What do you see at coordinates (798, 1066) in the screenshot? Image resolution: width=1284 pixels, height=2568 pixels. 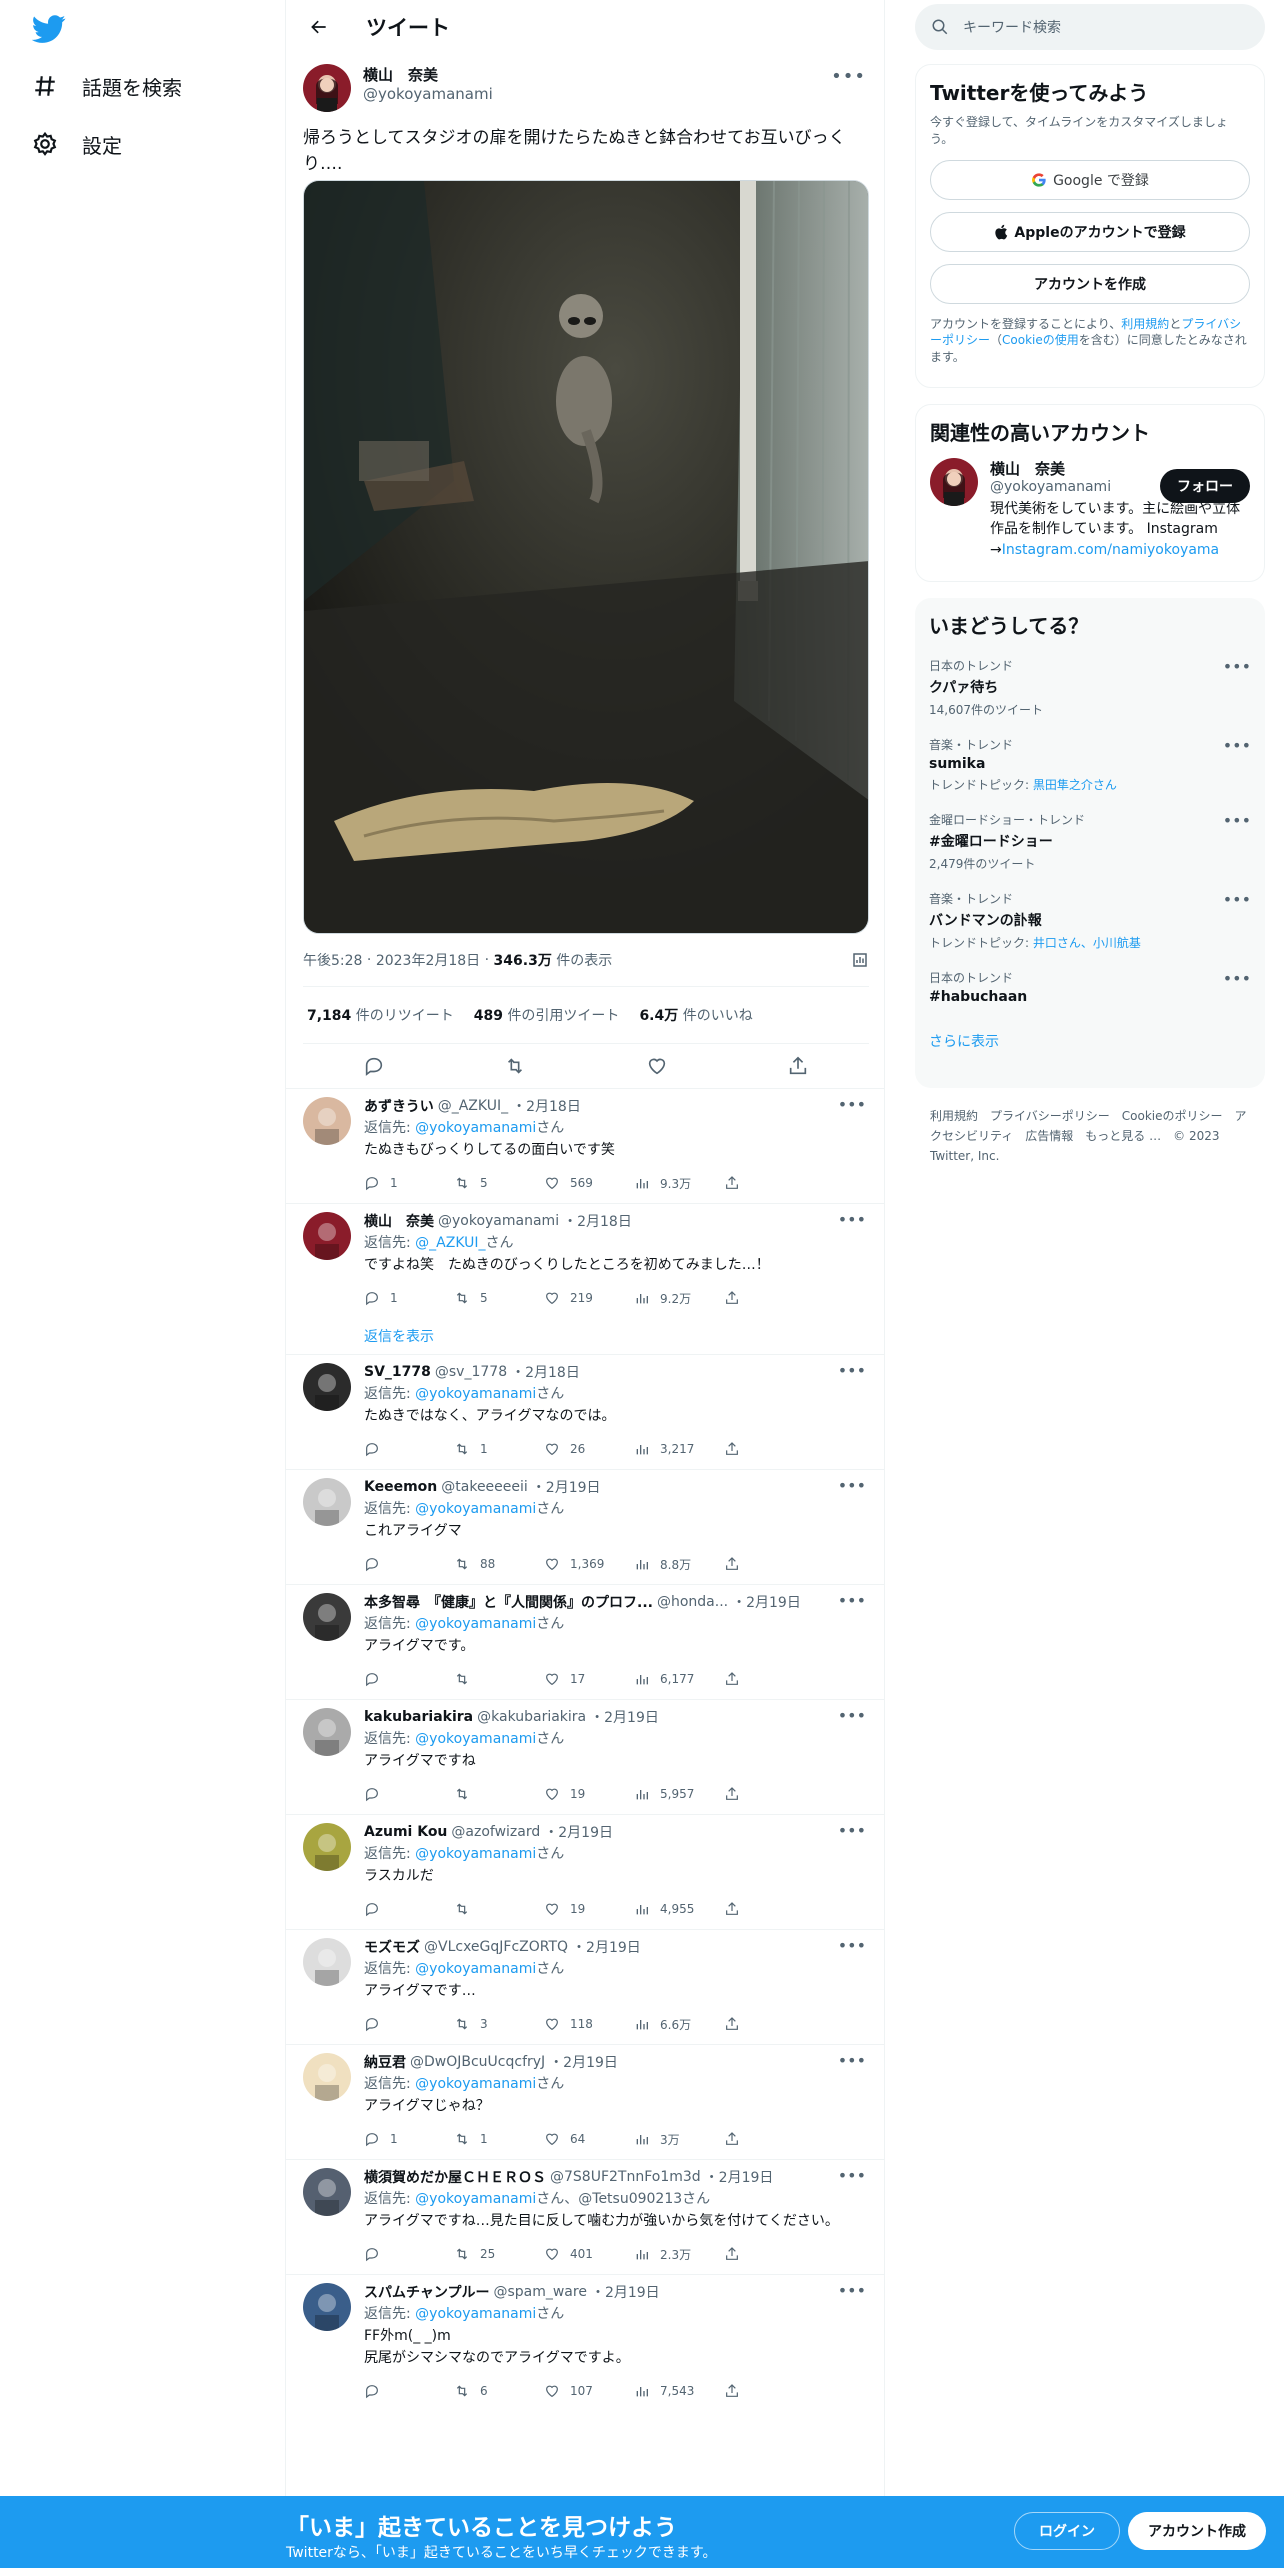 I see `share-icon` at bounding box center [798, 1066].